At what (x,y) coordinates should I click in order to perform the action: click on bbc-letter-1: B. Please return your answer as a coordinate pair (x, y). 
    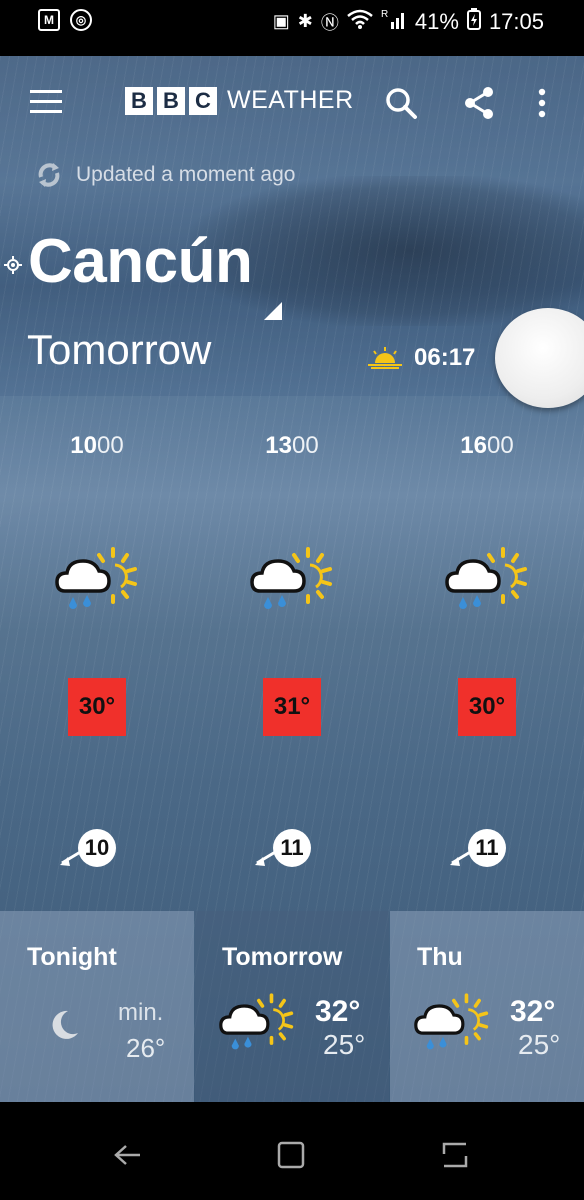
    Looking at the image, I should click on (139, 100).